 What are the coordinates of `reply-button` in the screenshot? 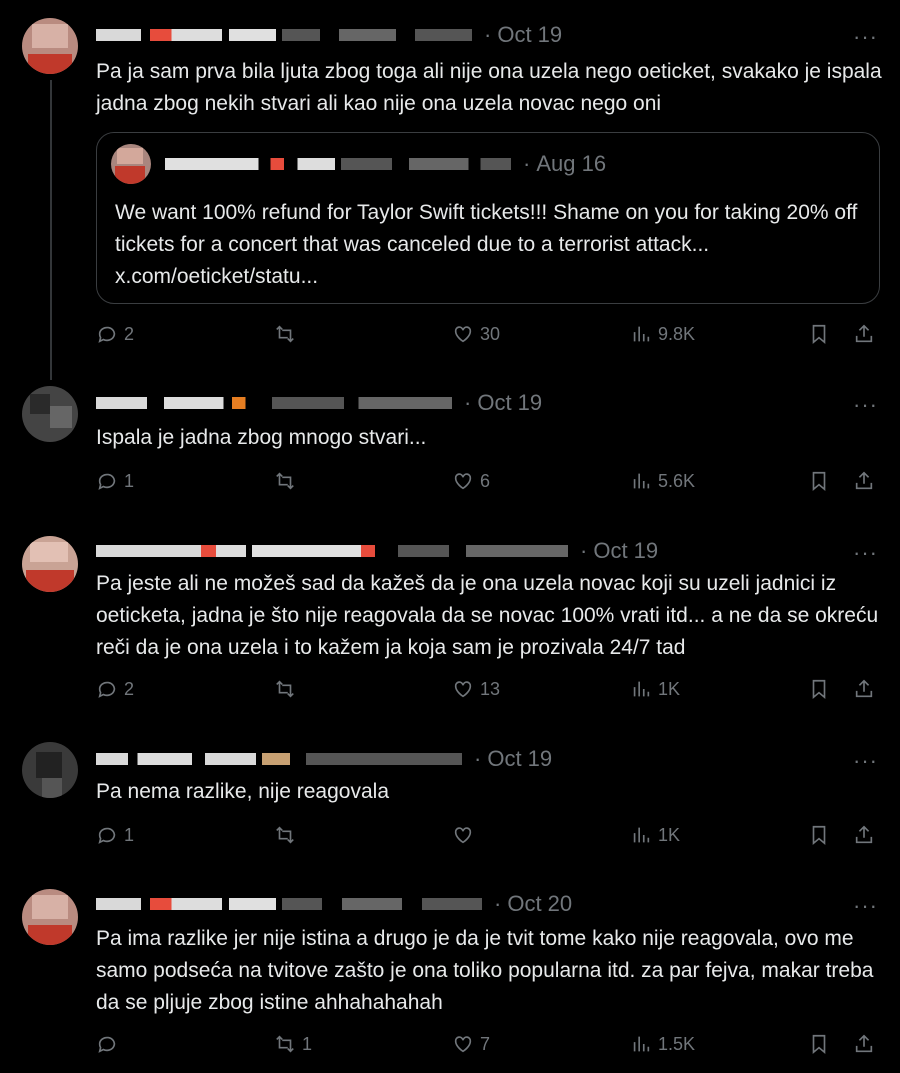 It's located at (110, 1044).